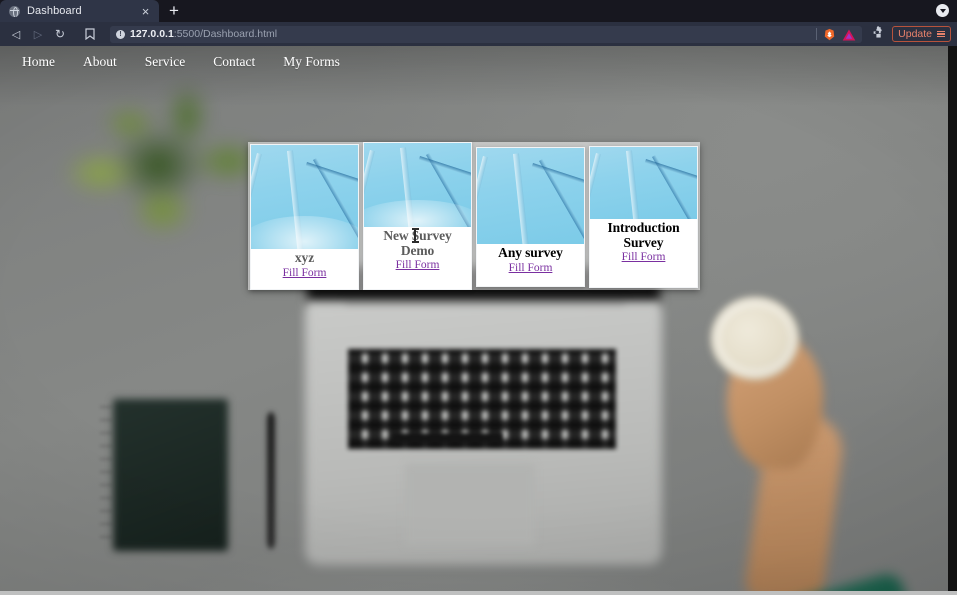 Image resolution: width=957 pixels, height=595 pixels. I want to click on survey-card-deck: xyz Fill Form New Survey Demo Fill Form, so click(474, 216).